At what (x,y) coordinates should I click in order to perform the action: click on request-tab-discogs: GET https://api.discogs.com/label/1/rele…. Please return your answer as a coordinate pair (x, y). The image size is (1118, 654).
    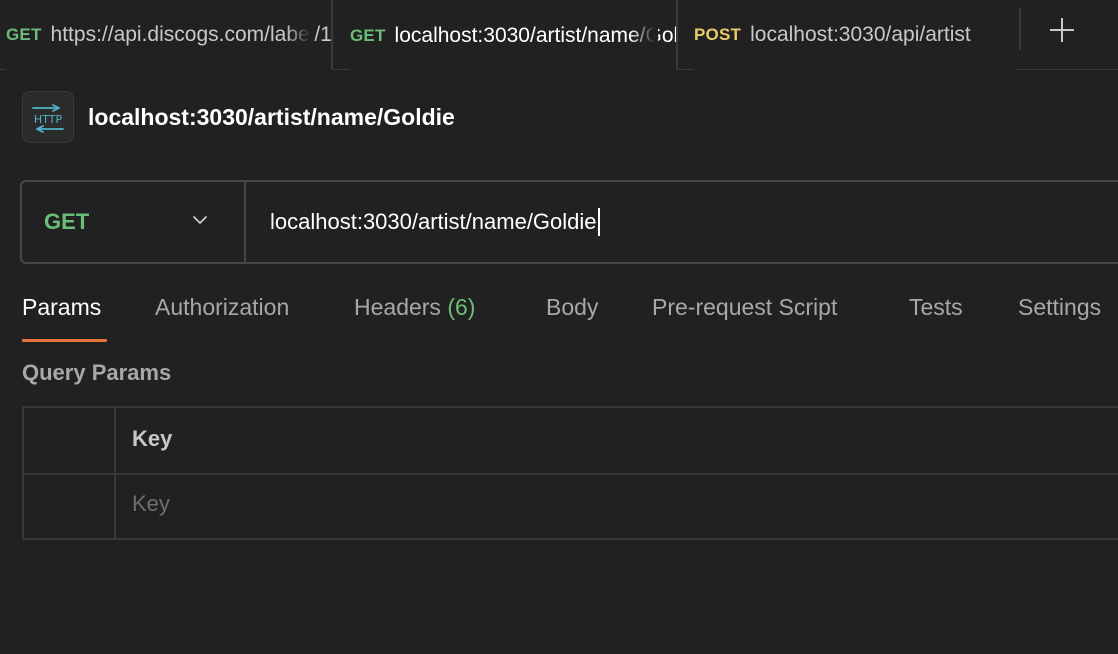
    Looking at the image, I should click on (169, 35).